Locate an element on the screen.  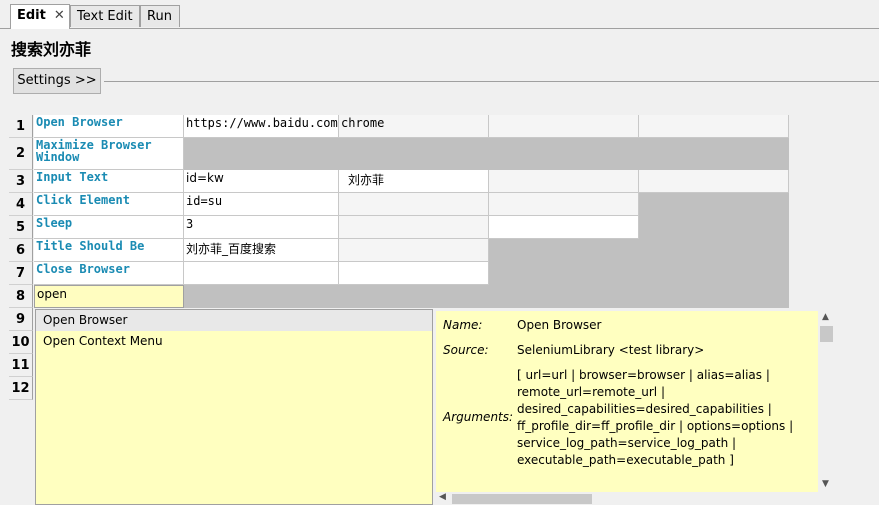
keyword-cell: Click Element is located at coordinates (109, 204).